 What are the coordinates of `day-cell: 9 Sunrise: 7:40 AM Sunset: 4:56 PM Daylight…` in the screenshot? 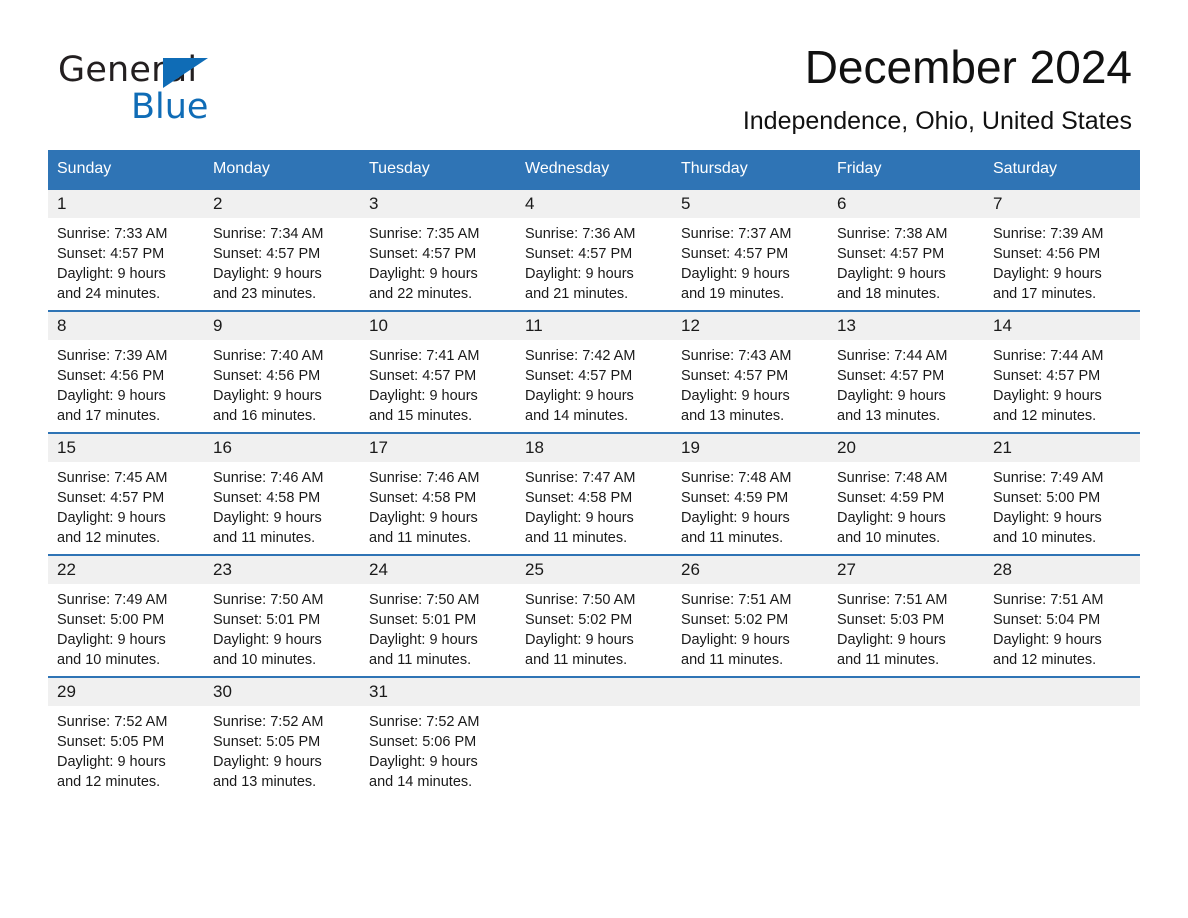 It's located at (282, 371).